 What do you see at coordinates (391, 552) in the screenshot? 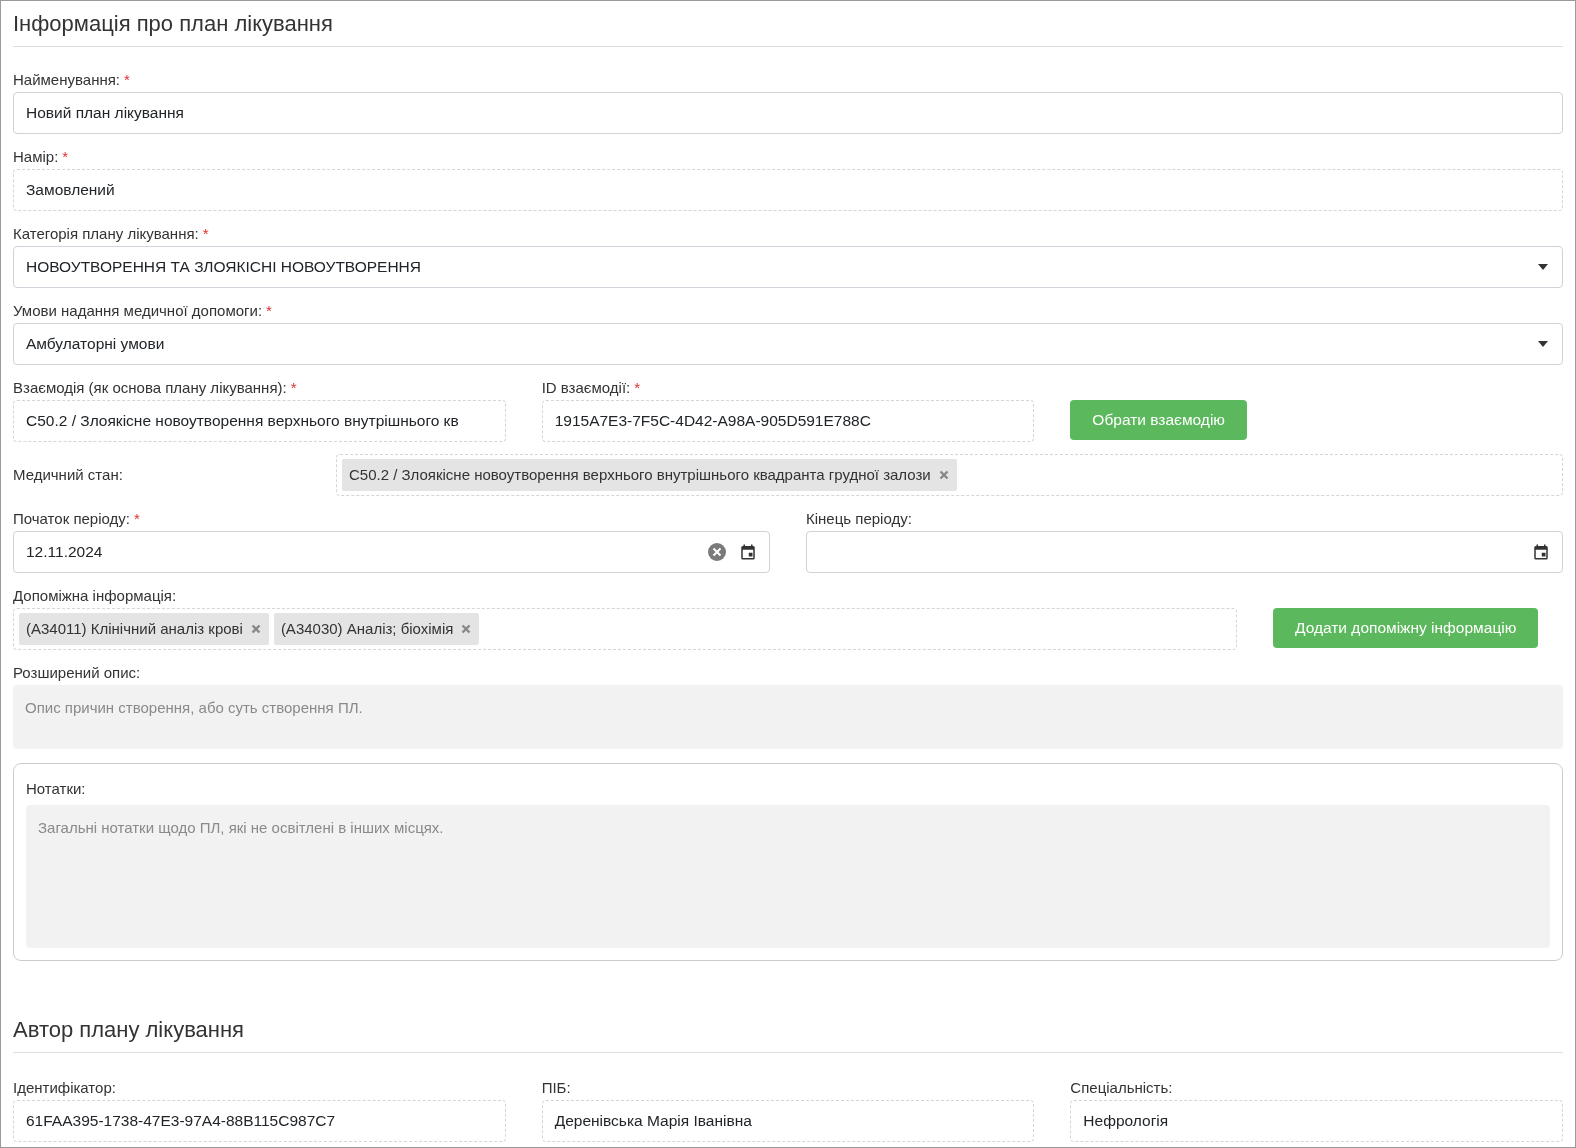
I see `date-field: 12.11.2024` at bounding box center [391, 552].